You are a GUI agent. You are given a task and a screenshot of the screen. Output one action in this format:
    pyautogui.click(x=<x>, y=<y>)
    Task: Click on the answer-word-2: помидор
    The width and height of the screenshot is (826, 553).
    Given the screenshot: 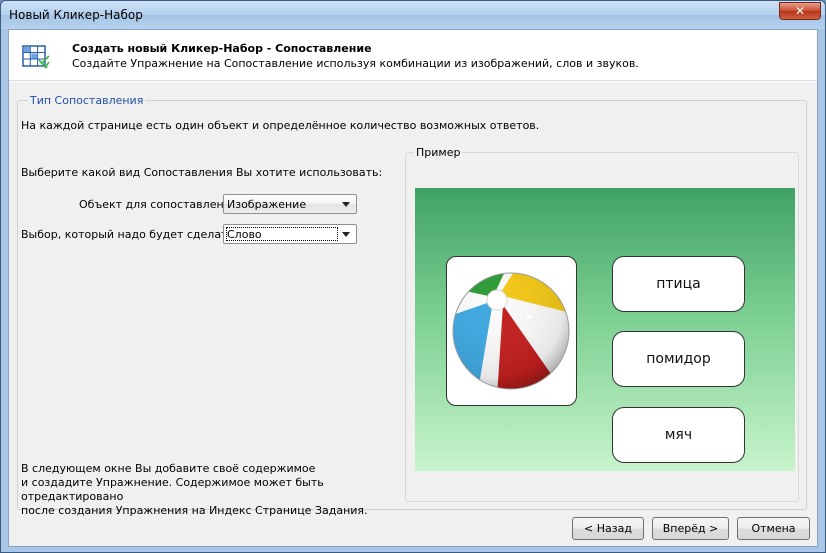 What is the action you would take?
    pyautogui.click(x=678, y=359)
    